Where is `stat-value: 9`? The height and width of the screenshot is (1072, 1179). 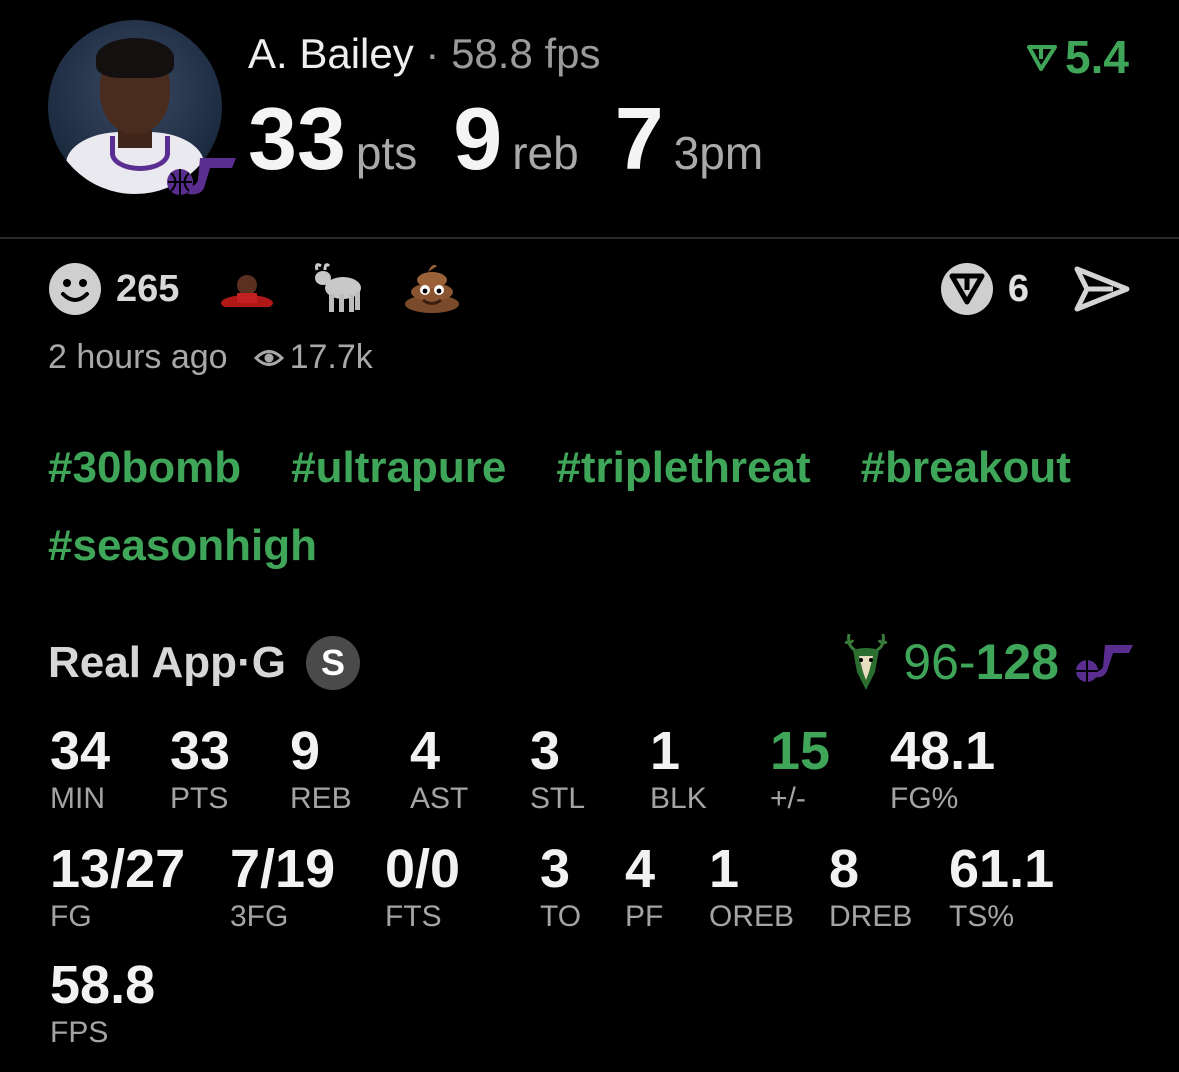
stat-value: 9 is located at coordinates (305, 751).